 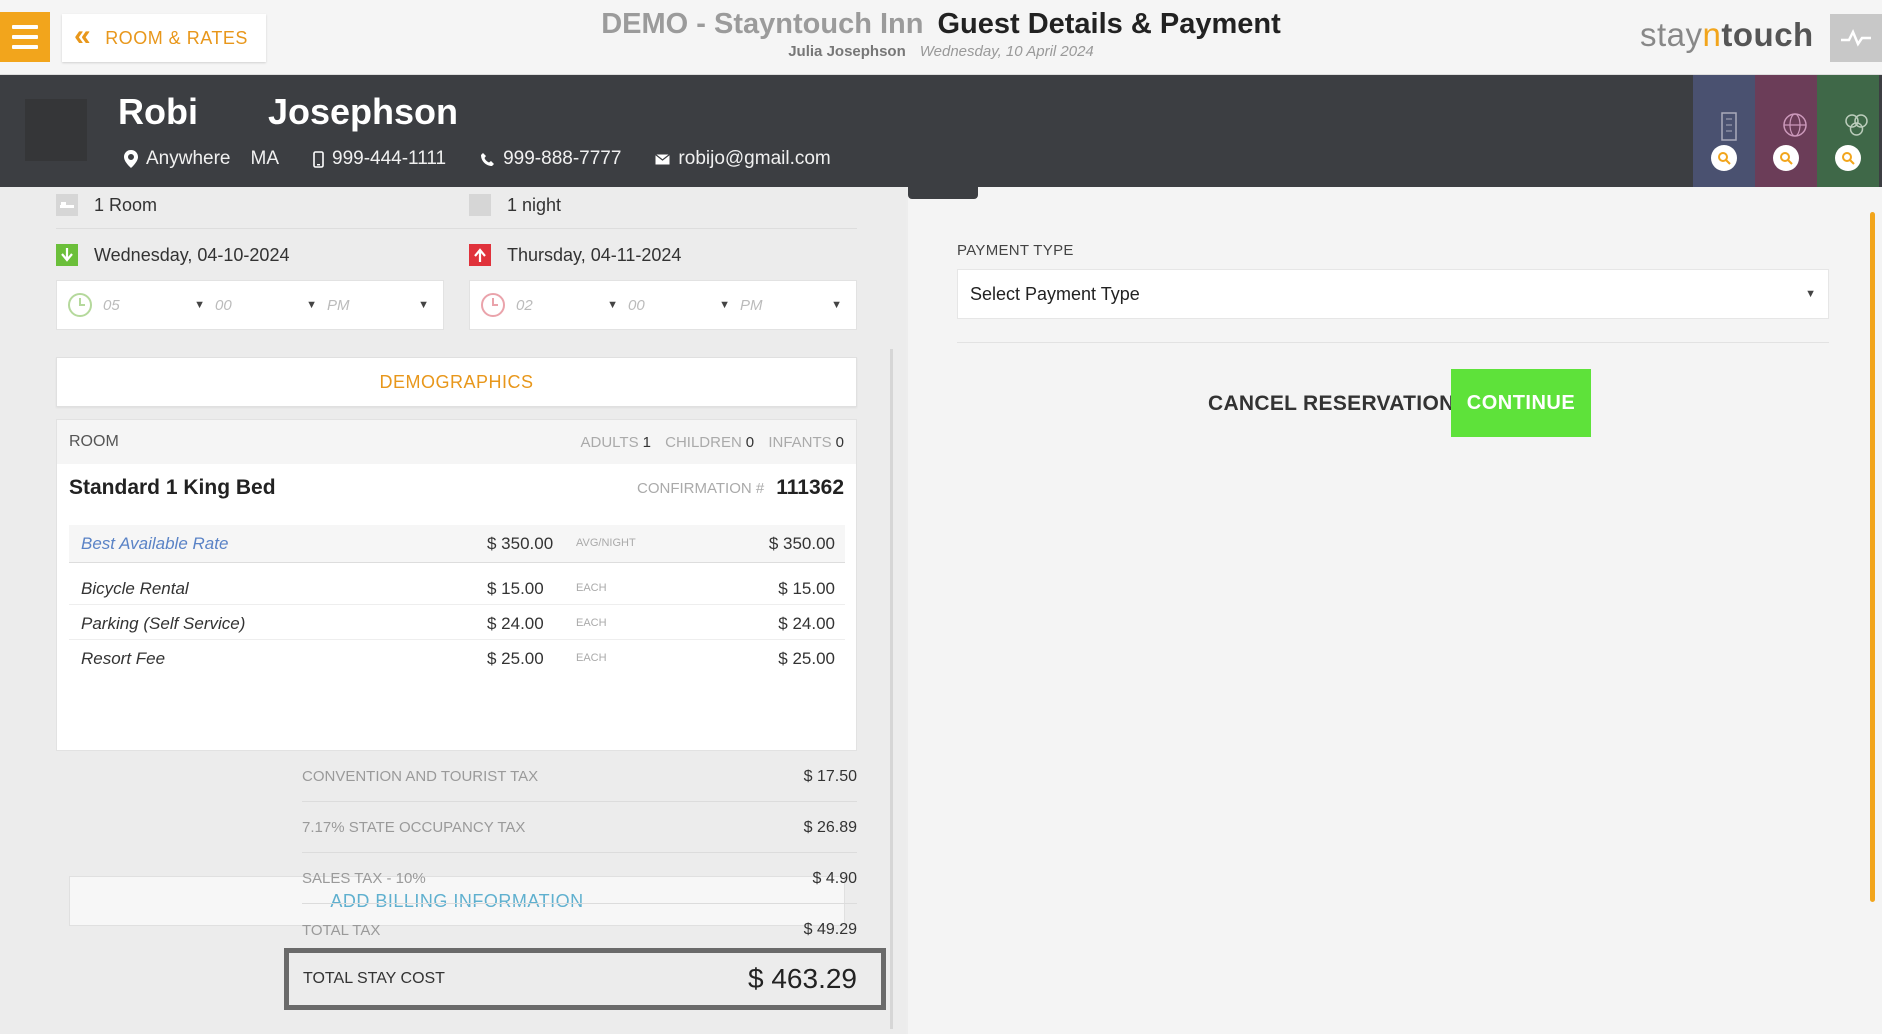 I want to click on guest-state: MA, so click(x=265, y=158).